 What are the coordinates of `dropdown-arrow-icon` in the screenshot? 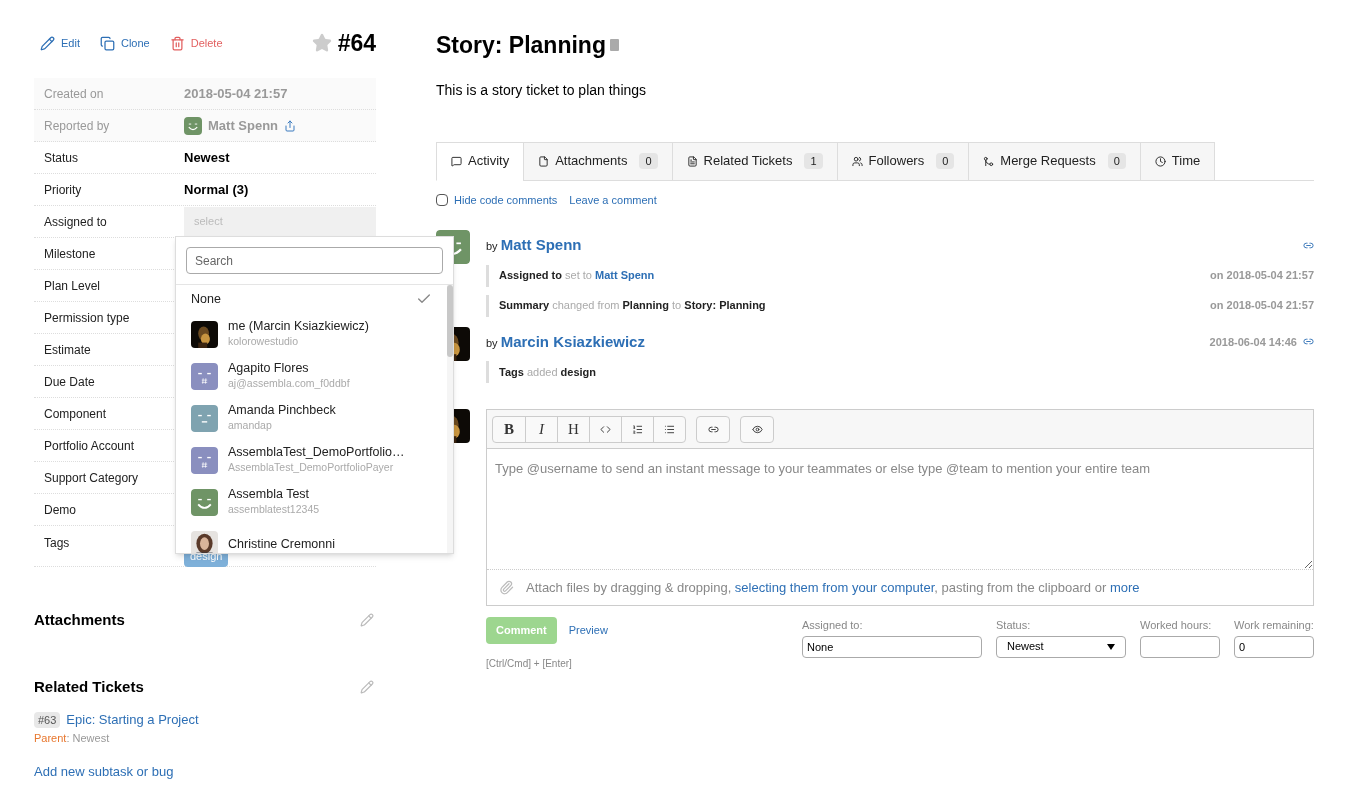 It's located at (1111, 646).